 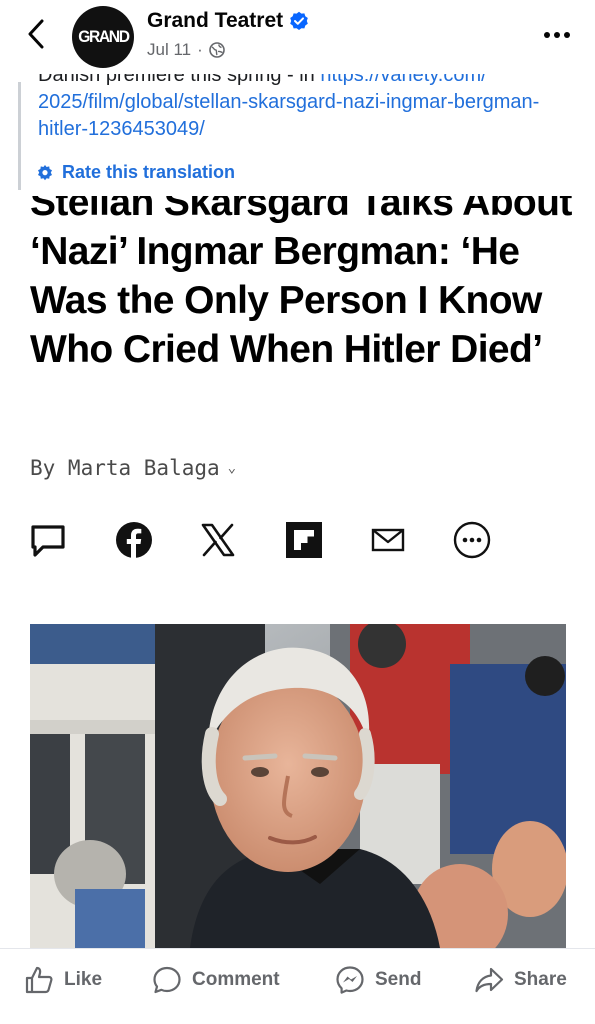 I want to click on gear-icon, so click(x=45, y=172).